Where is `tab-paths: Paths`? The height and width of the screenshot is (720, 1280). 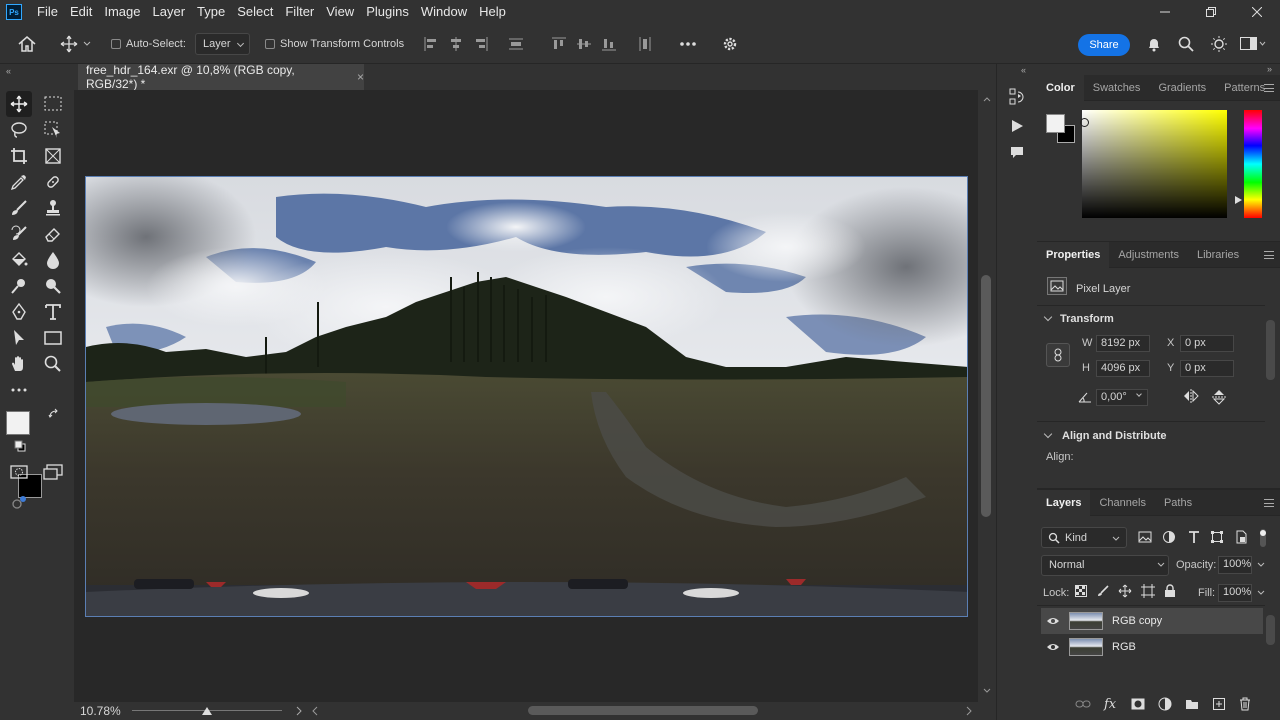 tab-paths: Paths is located at coordinates (1178, 503).